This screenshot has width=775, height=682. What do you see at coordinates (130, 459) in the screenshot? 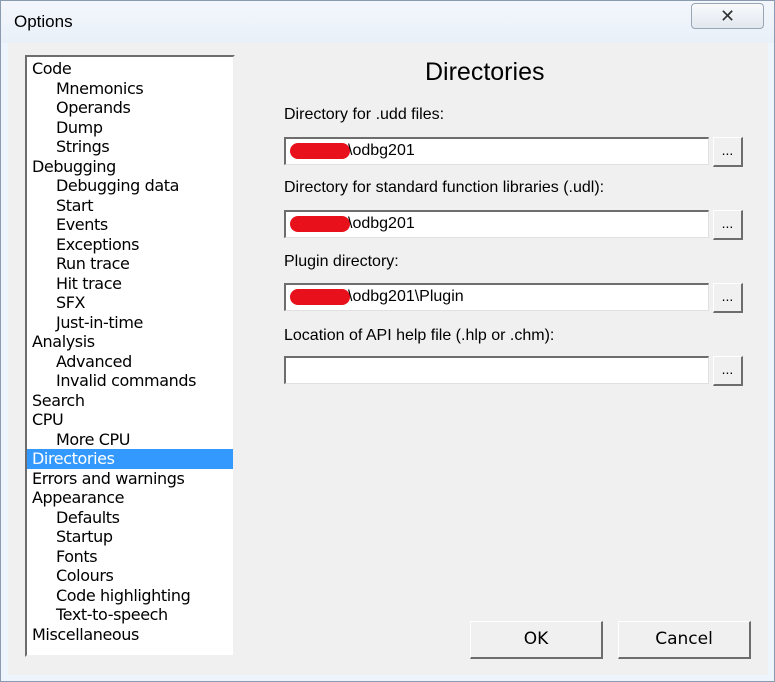
I see `tree-item-directories: Directories` at bounding box center [130, 459].